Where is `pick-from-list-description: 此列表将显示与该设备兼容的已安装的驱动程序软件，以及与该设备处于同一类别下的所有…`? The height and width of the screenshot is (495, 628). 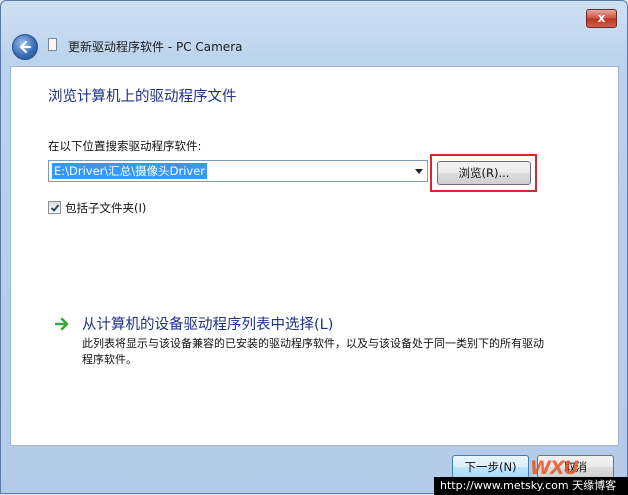
pick-from-list-description: 此列表将显示与该设备兼容的已安装的驱动程序软件，以及与该设备处于同一类别下的所有… is located at coordinates (313, 351).